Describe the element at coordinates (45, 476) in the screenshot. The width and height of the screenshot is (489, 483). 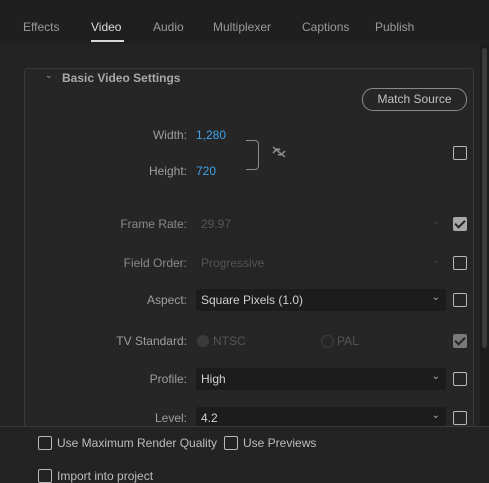
I see `import-into-project-checkbox` at that location.